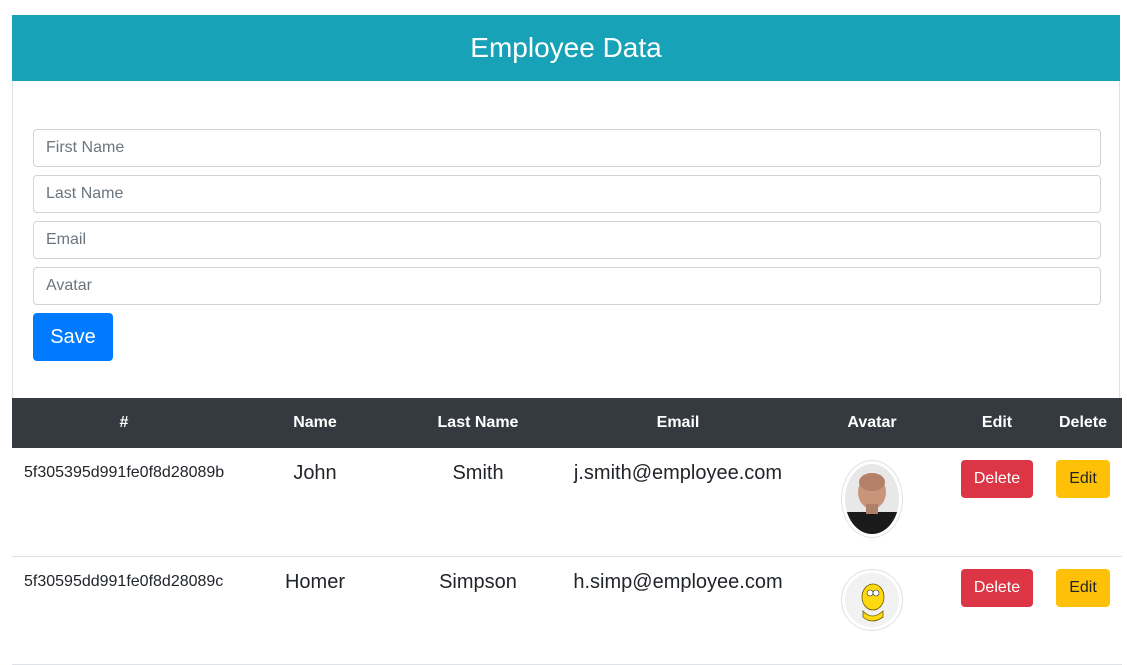  I want to click on column-header-id: #, so click(124, 422).